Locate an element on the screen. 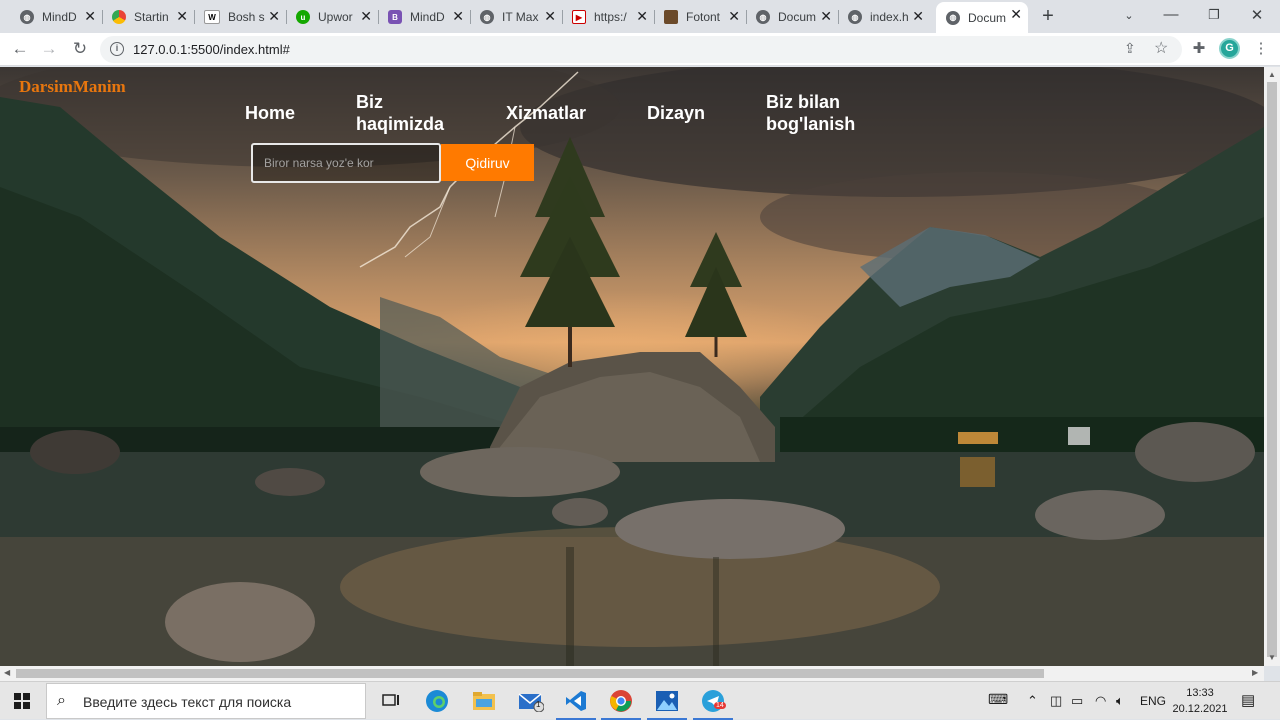  task-view-icon is located at coordinates (391, 701).